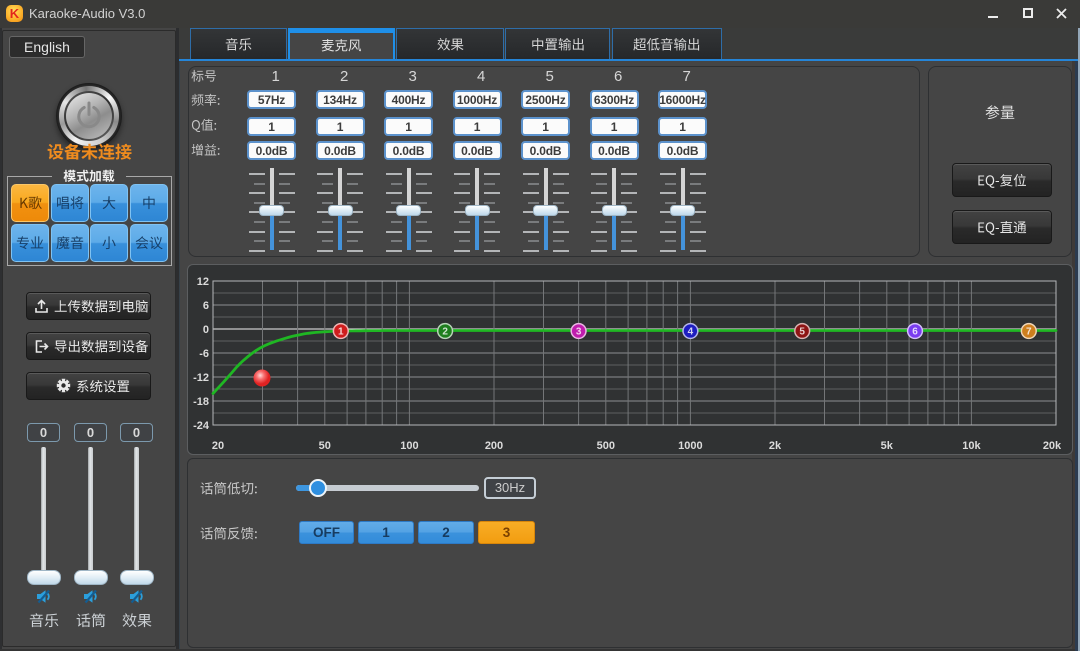 The image size is (1080, 651). I want to click on svg-text: 50, so click(325, 446).